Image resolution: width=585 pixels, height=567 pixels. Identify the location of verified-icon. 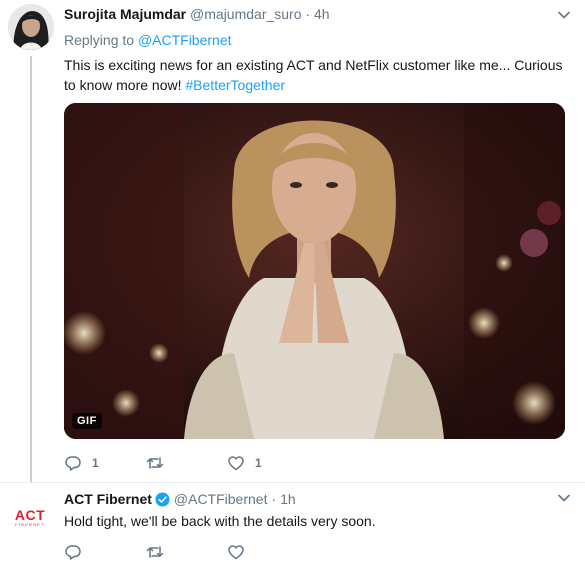
(162, 499).